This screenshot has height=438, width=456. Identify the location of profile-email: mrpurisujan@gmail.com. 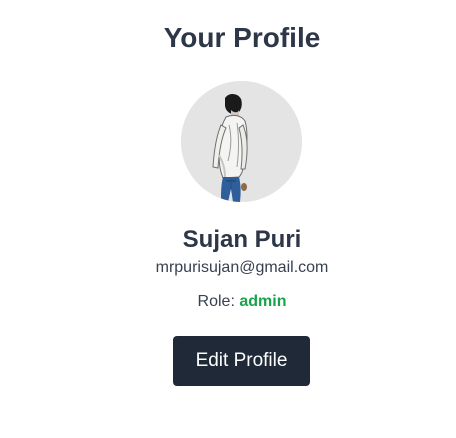
(242, 267).